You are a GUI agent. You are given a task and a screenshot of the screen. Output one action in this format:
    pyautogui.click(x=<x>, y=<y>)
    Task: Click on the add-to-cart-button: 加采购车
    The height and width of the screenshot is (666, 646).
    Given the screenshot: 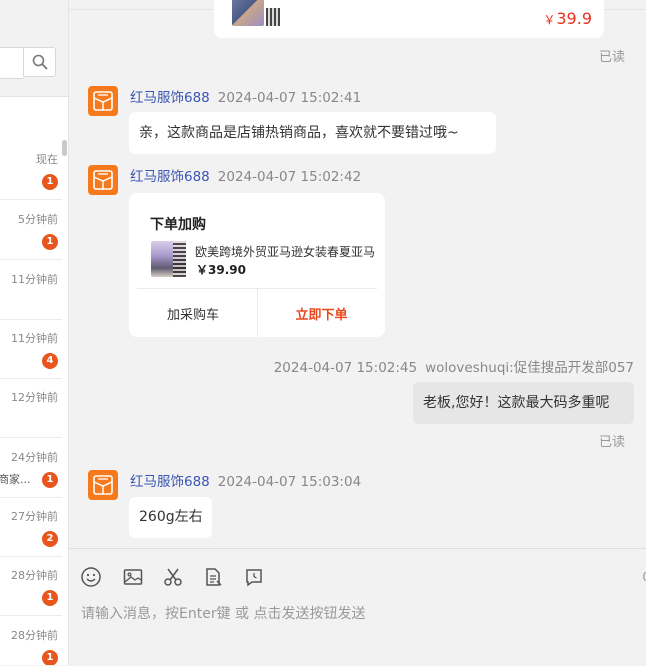 What is the action you would take?
    pyautogui.click(x=193, y=313)
    